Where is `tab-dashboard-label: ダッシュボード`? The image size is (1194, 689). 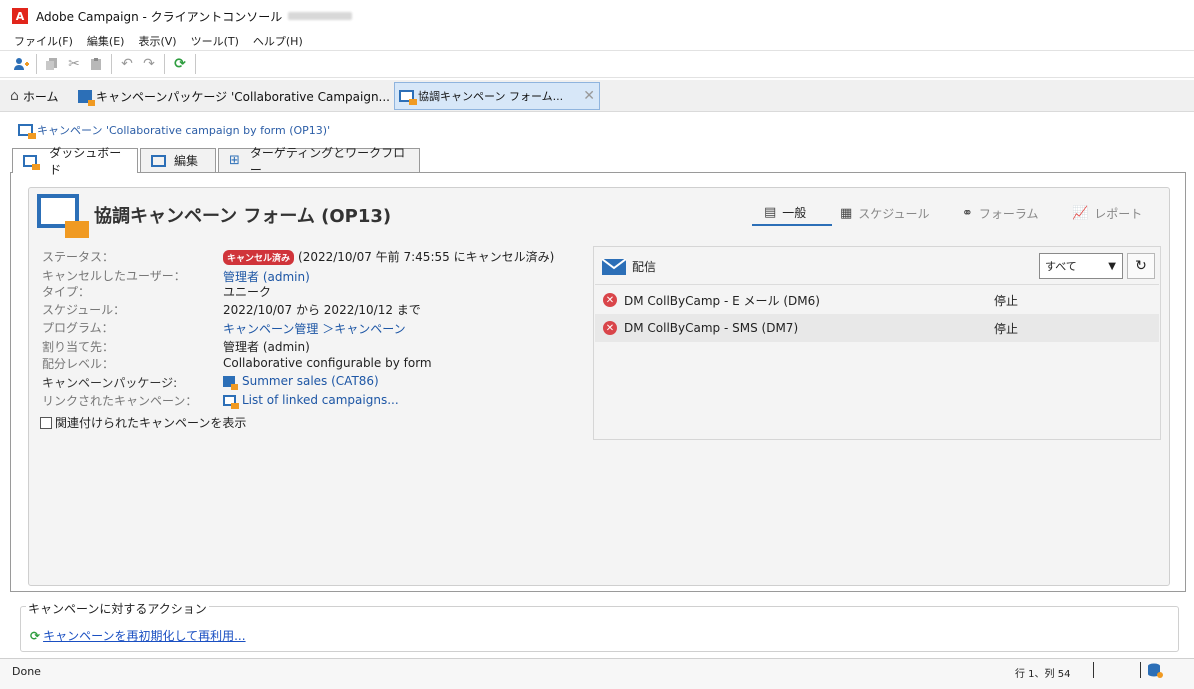
tab-dashboard-label: ダッシュボード is located at coordinates (85, 161).